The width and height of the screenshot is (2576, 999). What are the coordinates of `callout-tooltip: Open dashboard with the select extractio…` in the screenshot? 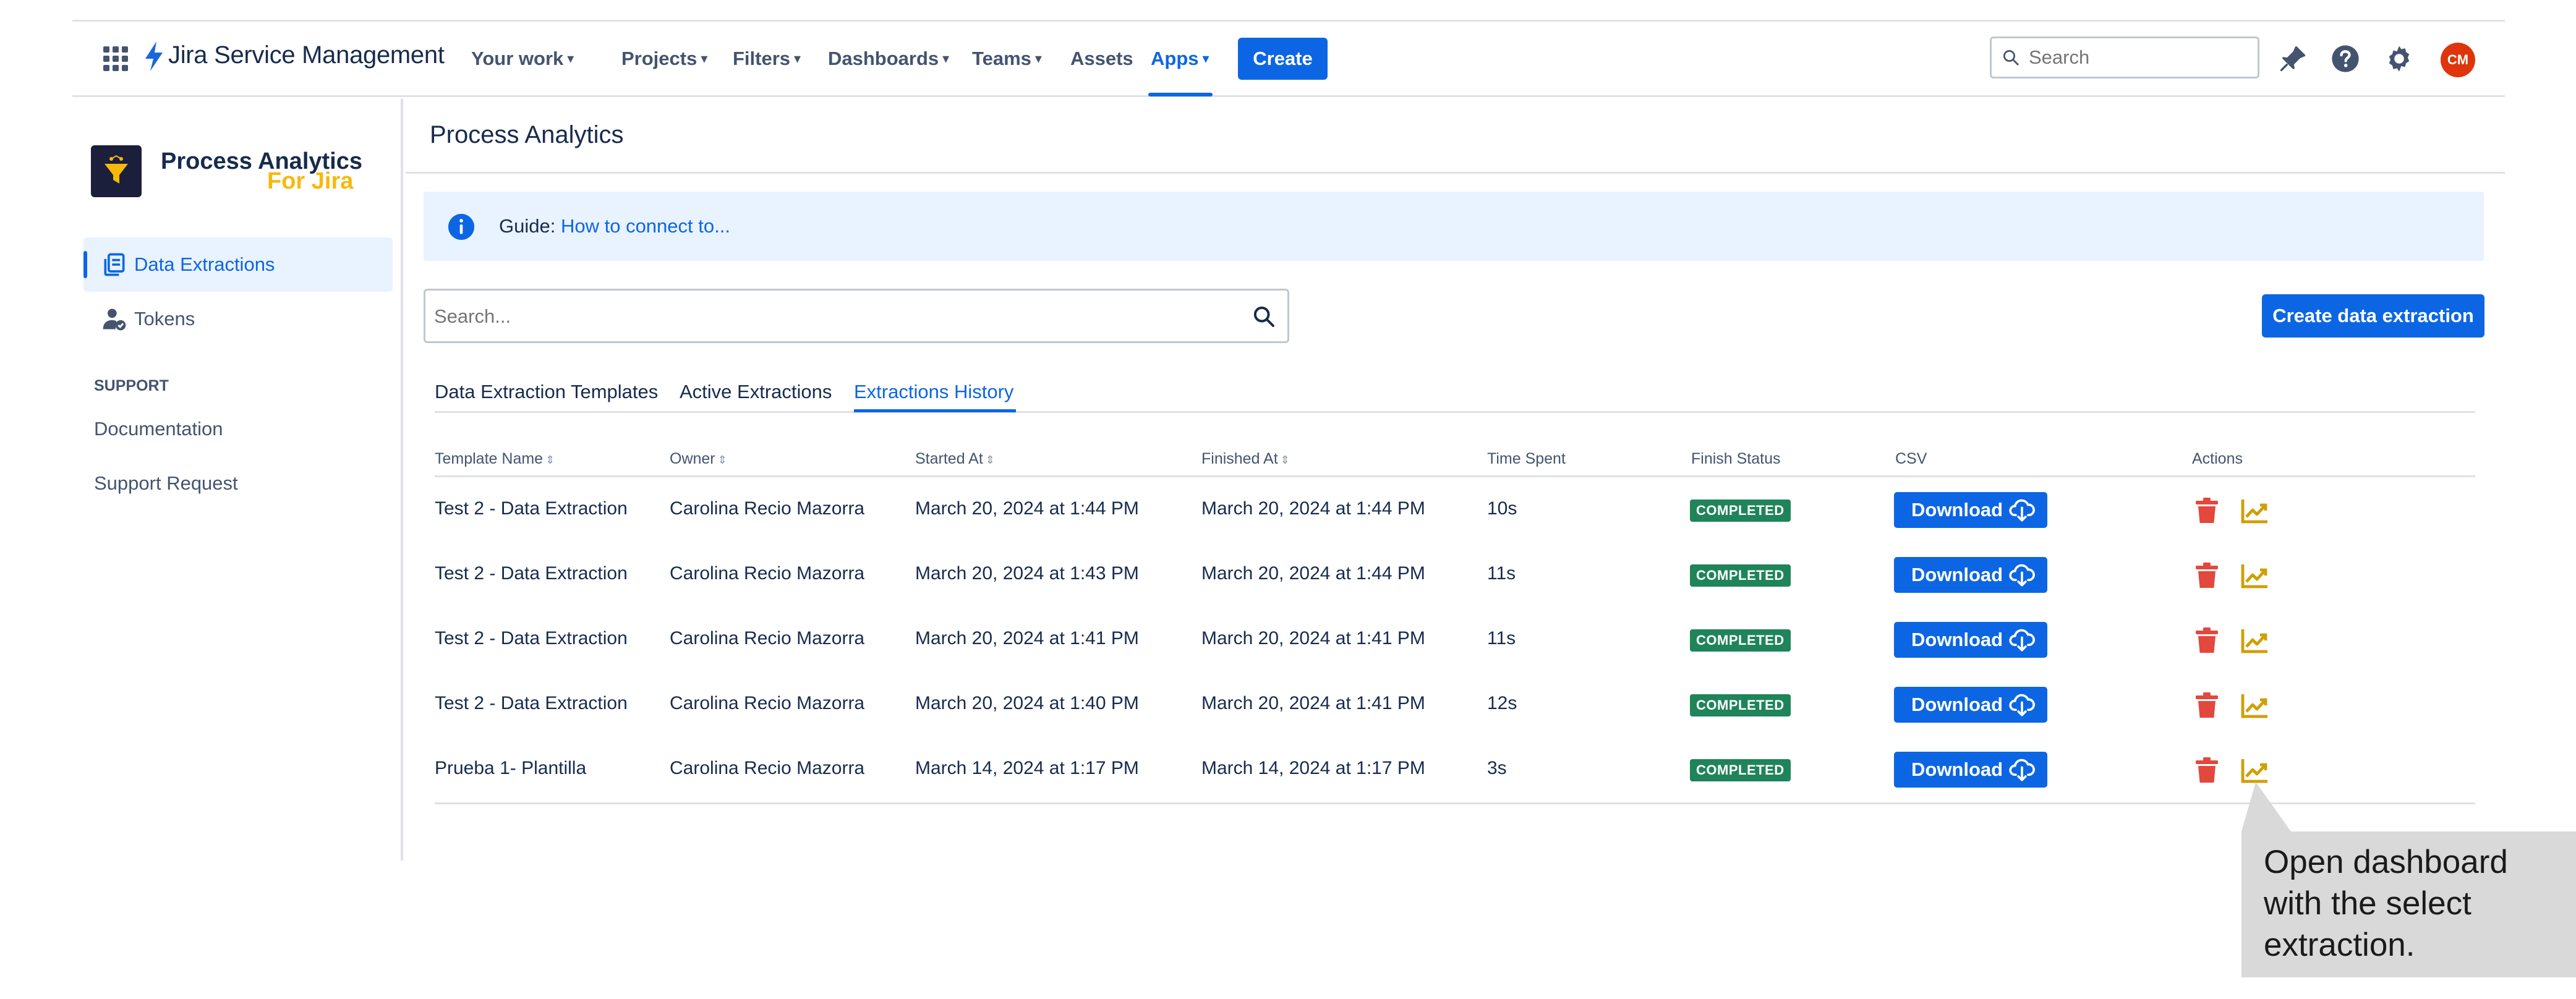 It's located at (2408, 904).